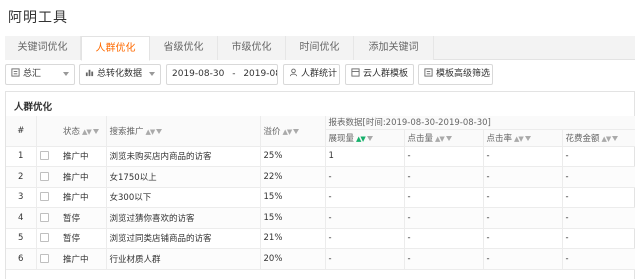 This screenshot has height=279, width=640. I want to click on table-row: 6 推广中 行业材质人群 20% - - - -, so click(320, 259).